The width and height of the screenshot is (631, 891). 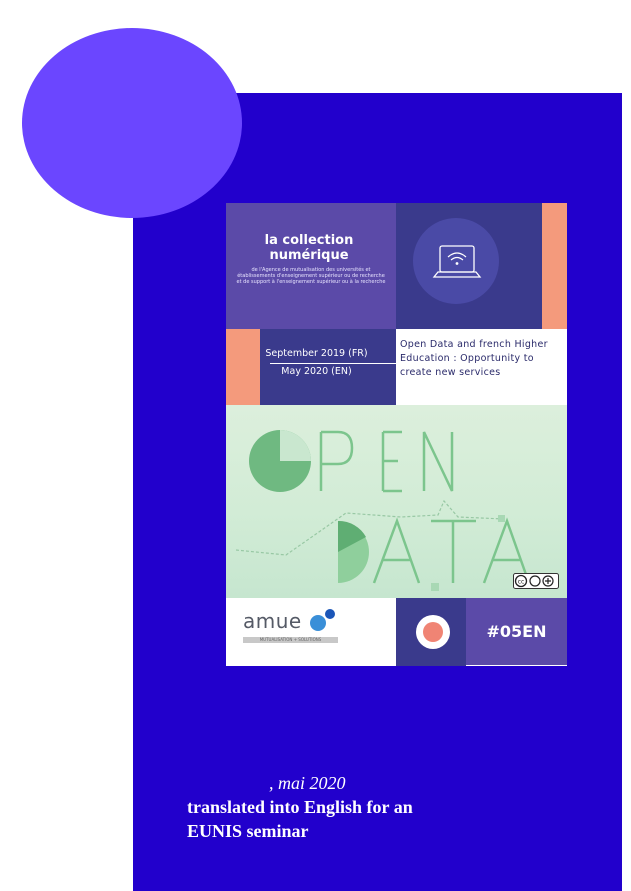 What do you see at coordinates (307, 783) in the screenshot?
I see `caption-date: , mai 2020` at bounding box center [307, 783].